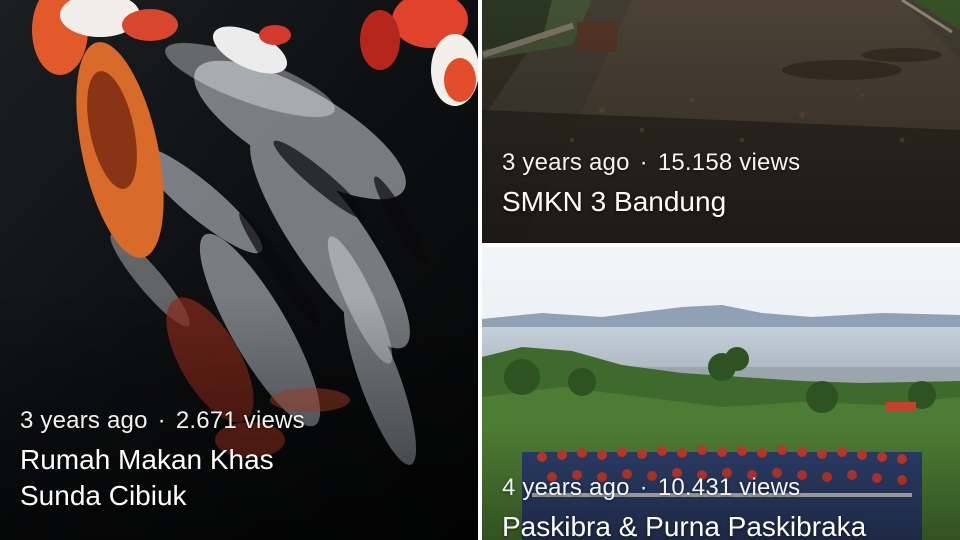 This screenshot has width=960, height=540. Describe the element at coordinates (243, 478) in the screenshot. I see `photo-title: Rumah Makan Khas Sunda Cibiuk` at that location.